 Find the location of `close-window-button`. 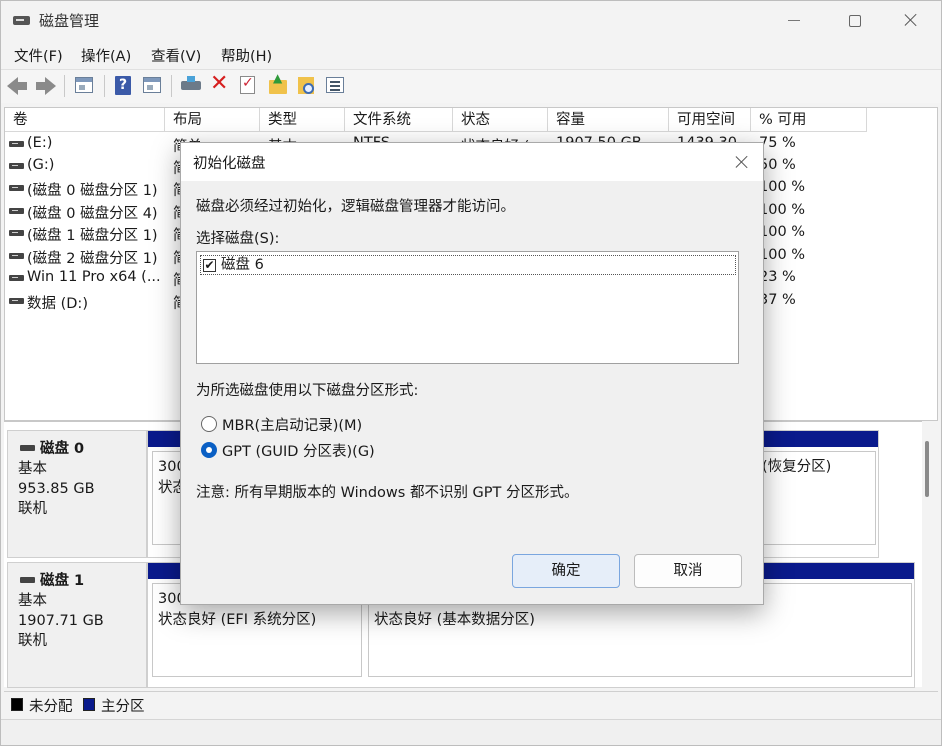

close-window-button is located at coordinates (912, 20).